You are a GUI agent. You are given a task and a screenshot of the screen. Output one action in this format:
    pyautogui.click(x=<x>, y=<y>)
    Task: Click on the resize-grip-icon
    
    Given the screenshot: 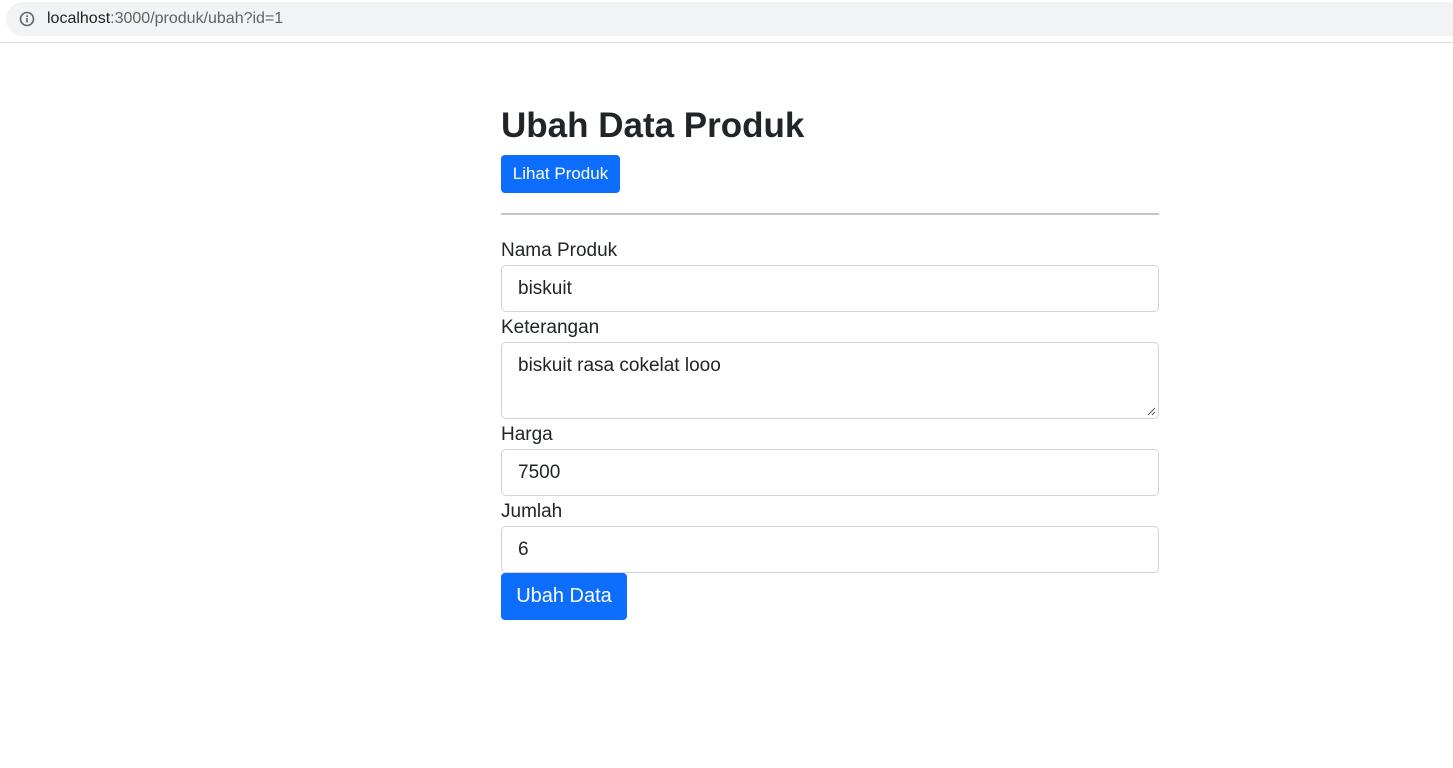 What is the action you would take?
    pyautogui.click(x=1151, y=411)
    